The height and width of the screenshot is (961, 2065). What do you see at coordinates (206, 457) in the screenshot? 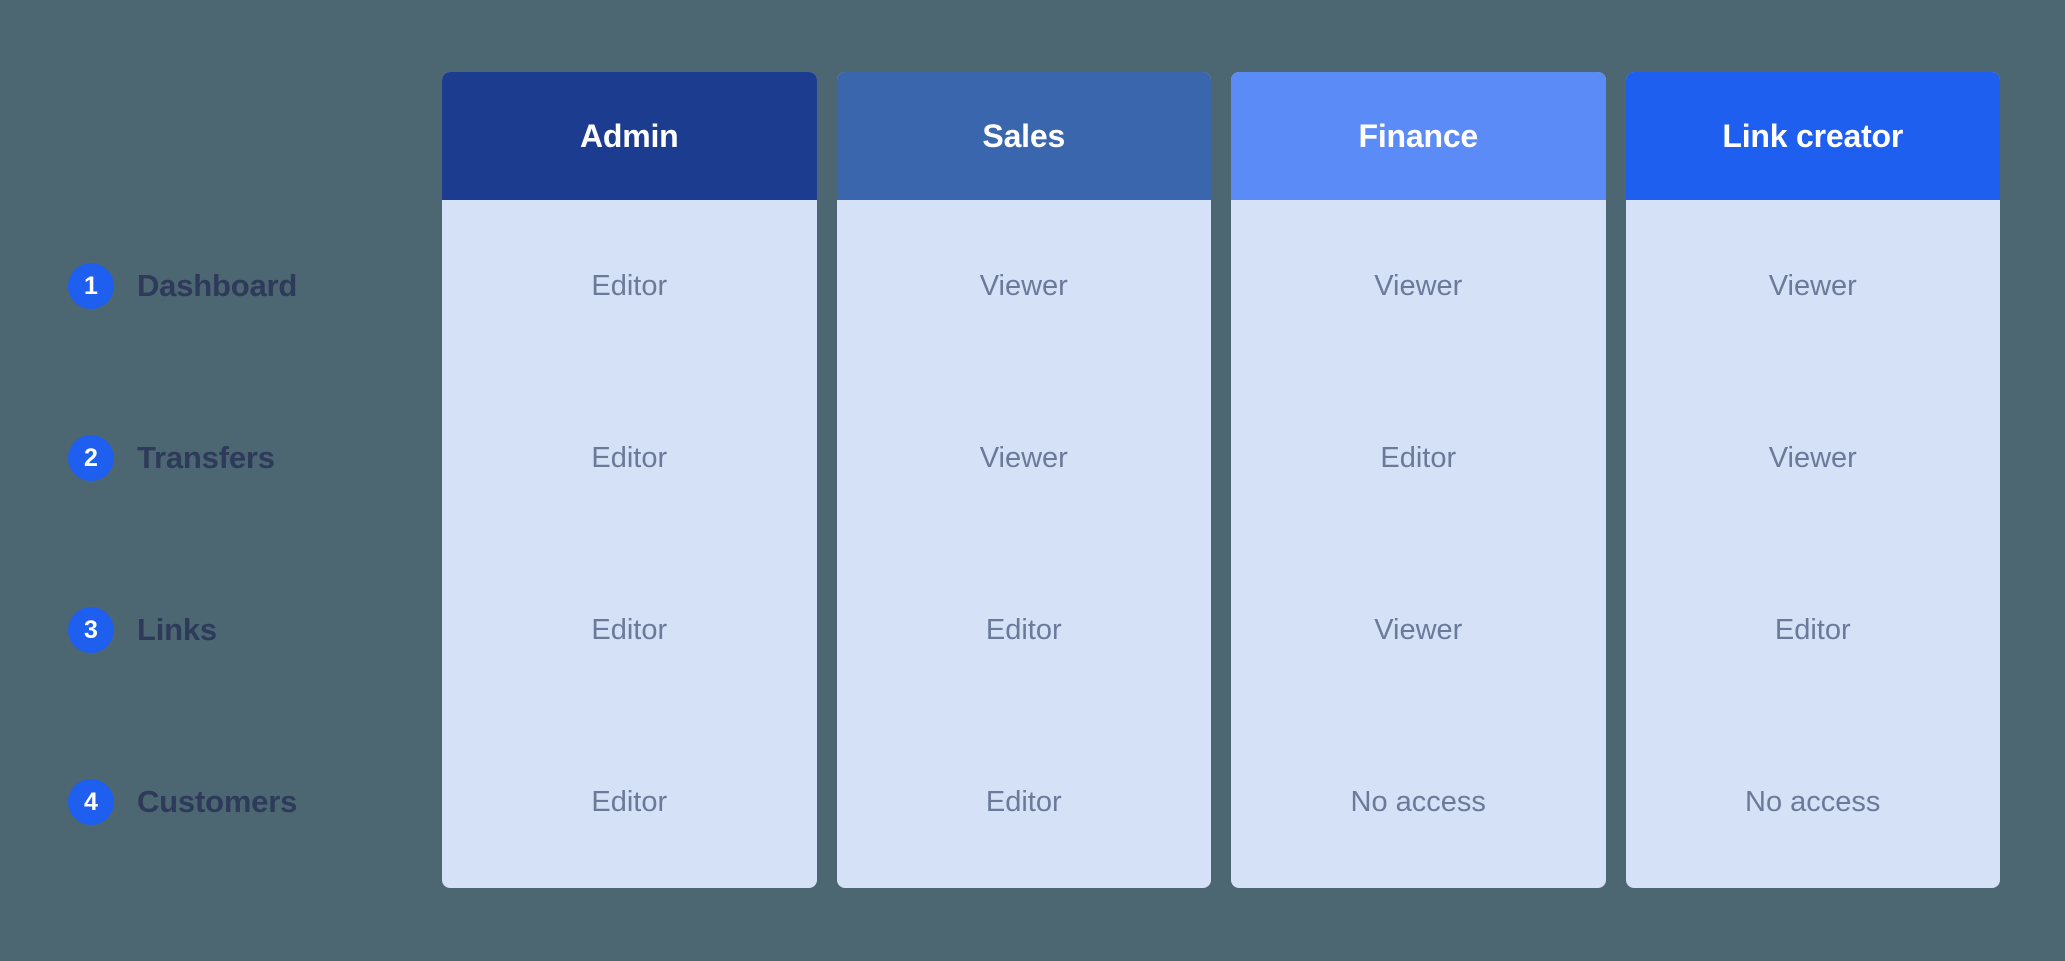
I see `row-label-text: Transfers` at bounding box center [206, 457].